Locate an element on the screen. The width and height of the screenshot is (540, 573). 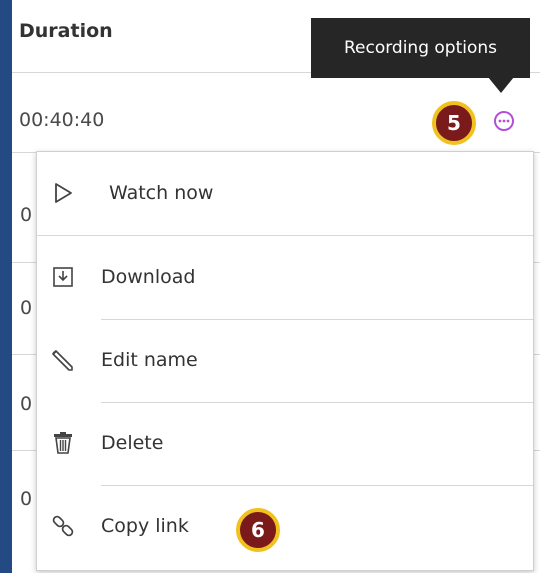
menu-item-copy-link: Copy link is located at coordinates (285, 526).